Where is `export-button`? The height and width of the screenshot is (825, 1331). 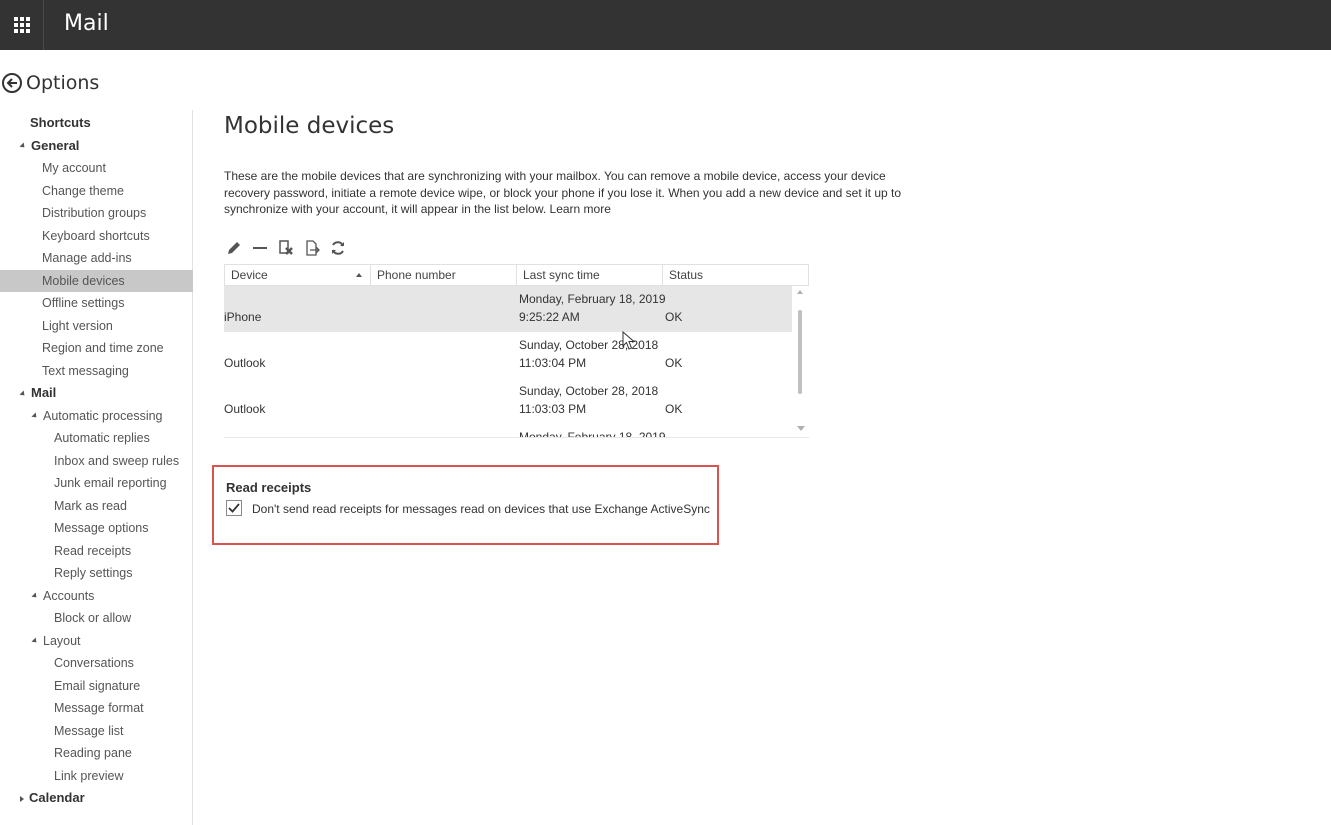
export-button is located at coordinates (312, 248).